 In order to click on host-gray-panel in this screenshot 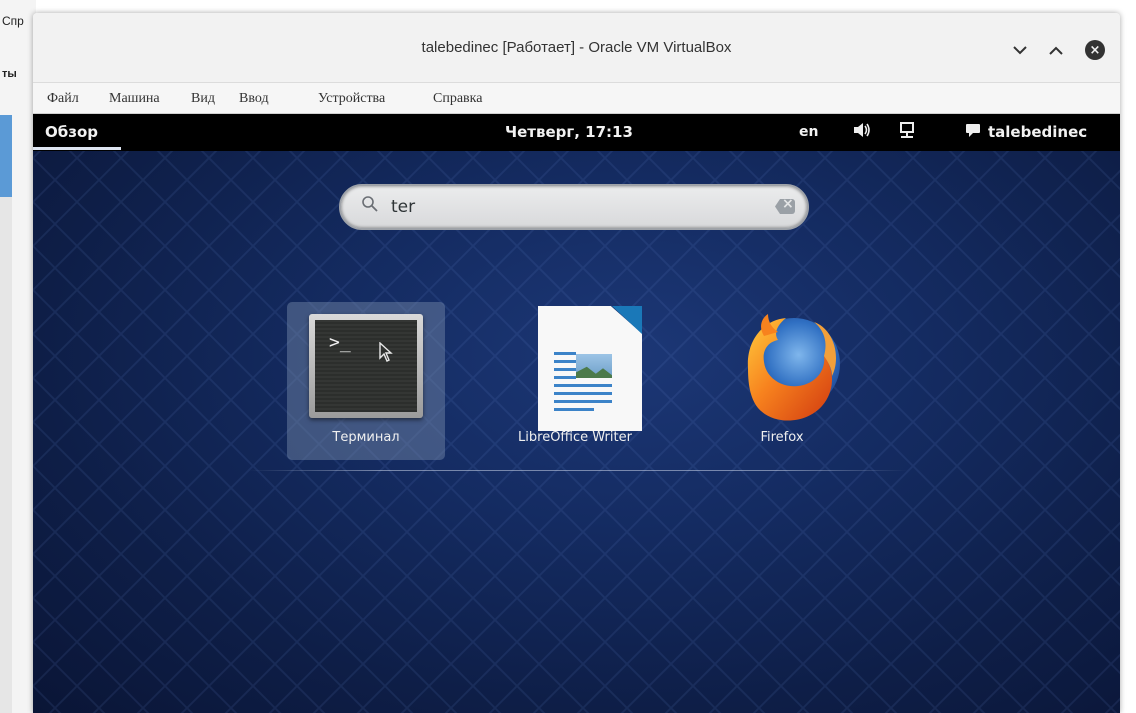, I will do `click(6, 455)`.